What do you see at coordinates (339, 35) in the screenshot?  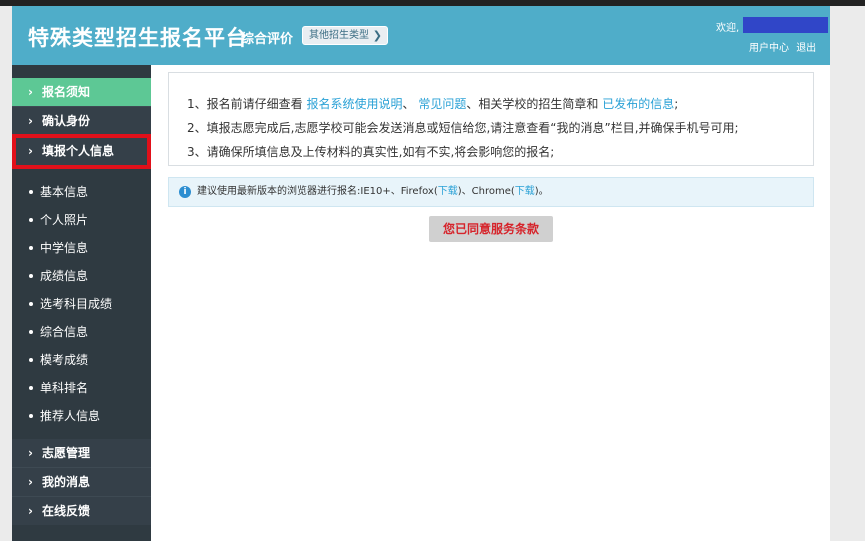 I see `other-types-label: 其他招生类型` at bounding box center [339, 35].